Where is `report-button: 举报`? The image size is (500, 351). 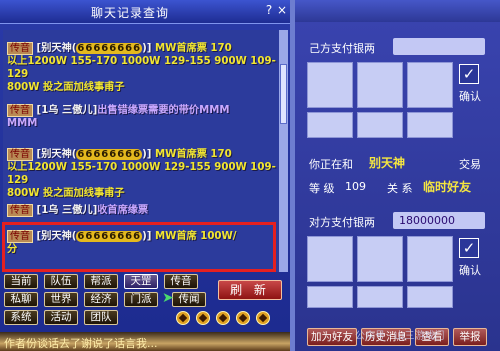
report-button: 举报 is located at coordinates (470, 337).